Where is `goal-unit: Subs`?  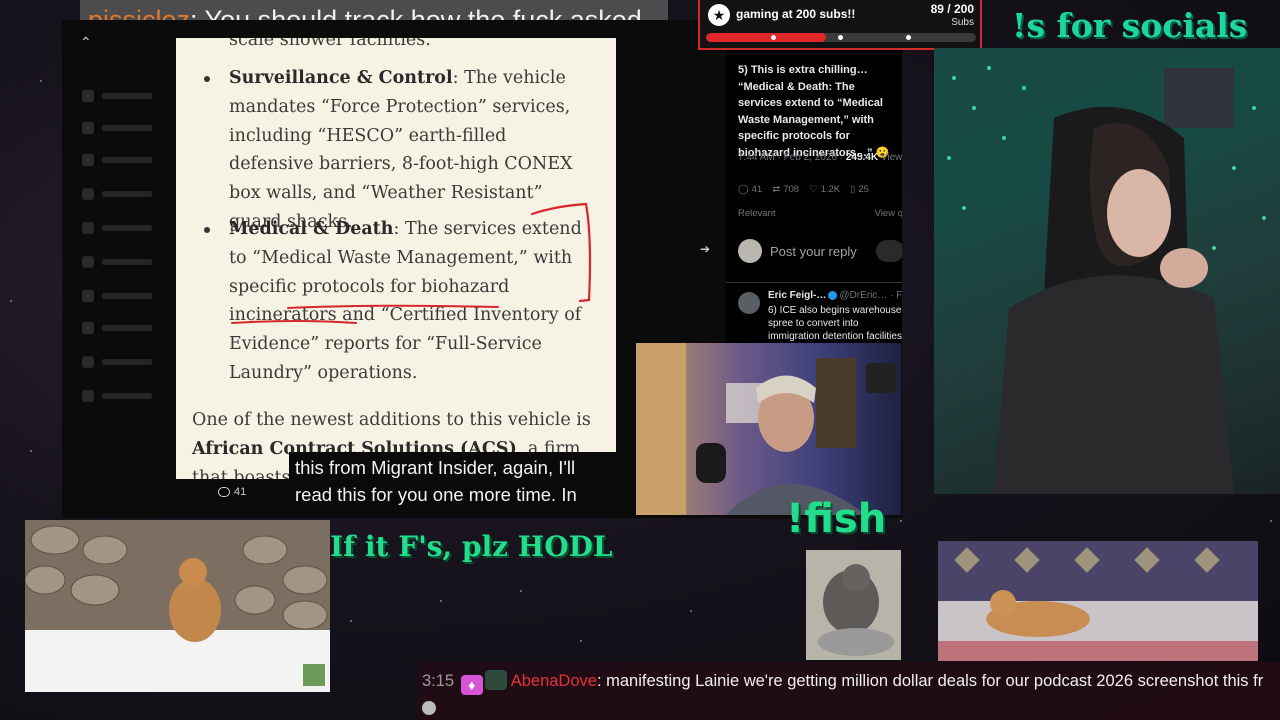 goal-unit: Subs is located at coordinates (962, 22).